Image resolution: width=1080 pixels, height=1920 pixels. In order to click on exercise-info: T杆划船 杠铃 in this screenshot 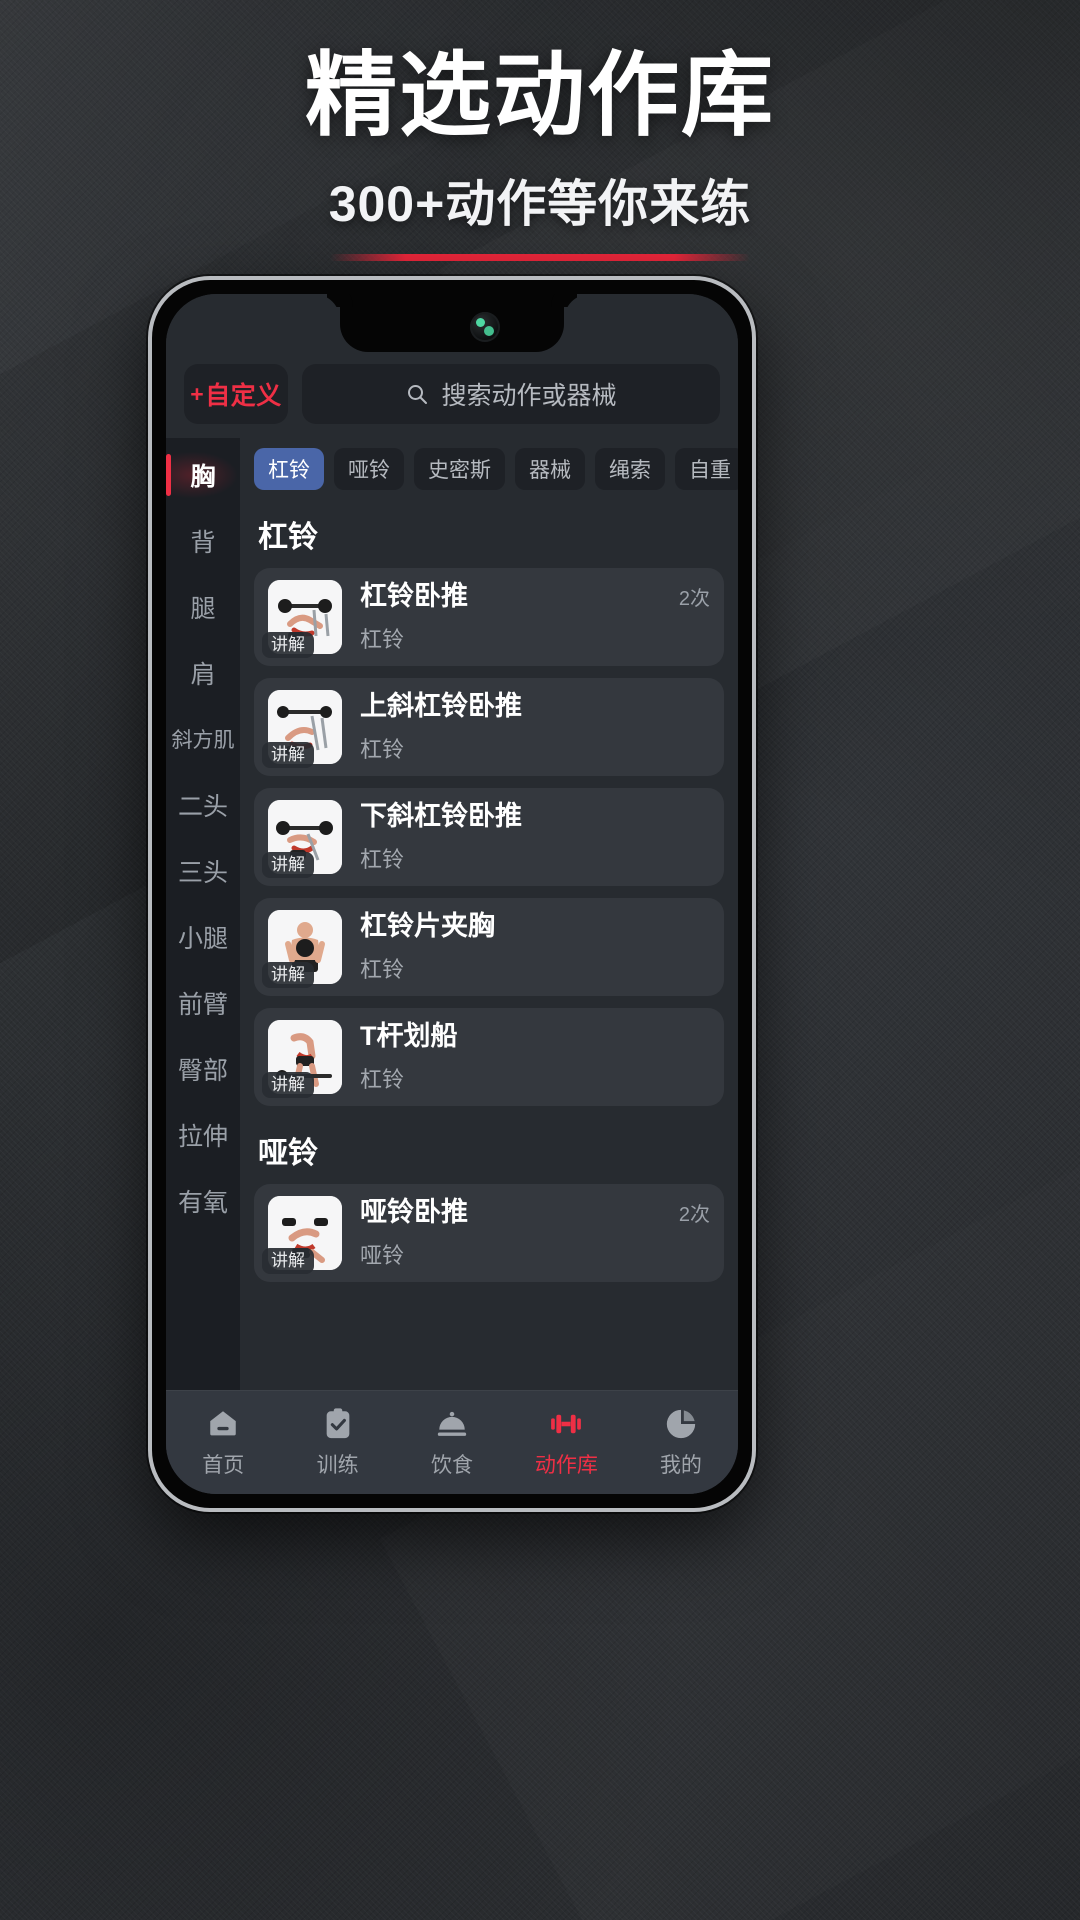, I will do `click(526, 1057)`.